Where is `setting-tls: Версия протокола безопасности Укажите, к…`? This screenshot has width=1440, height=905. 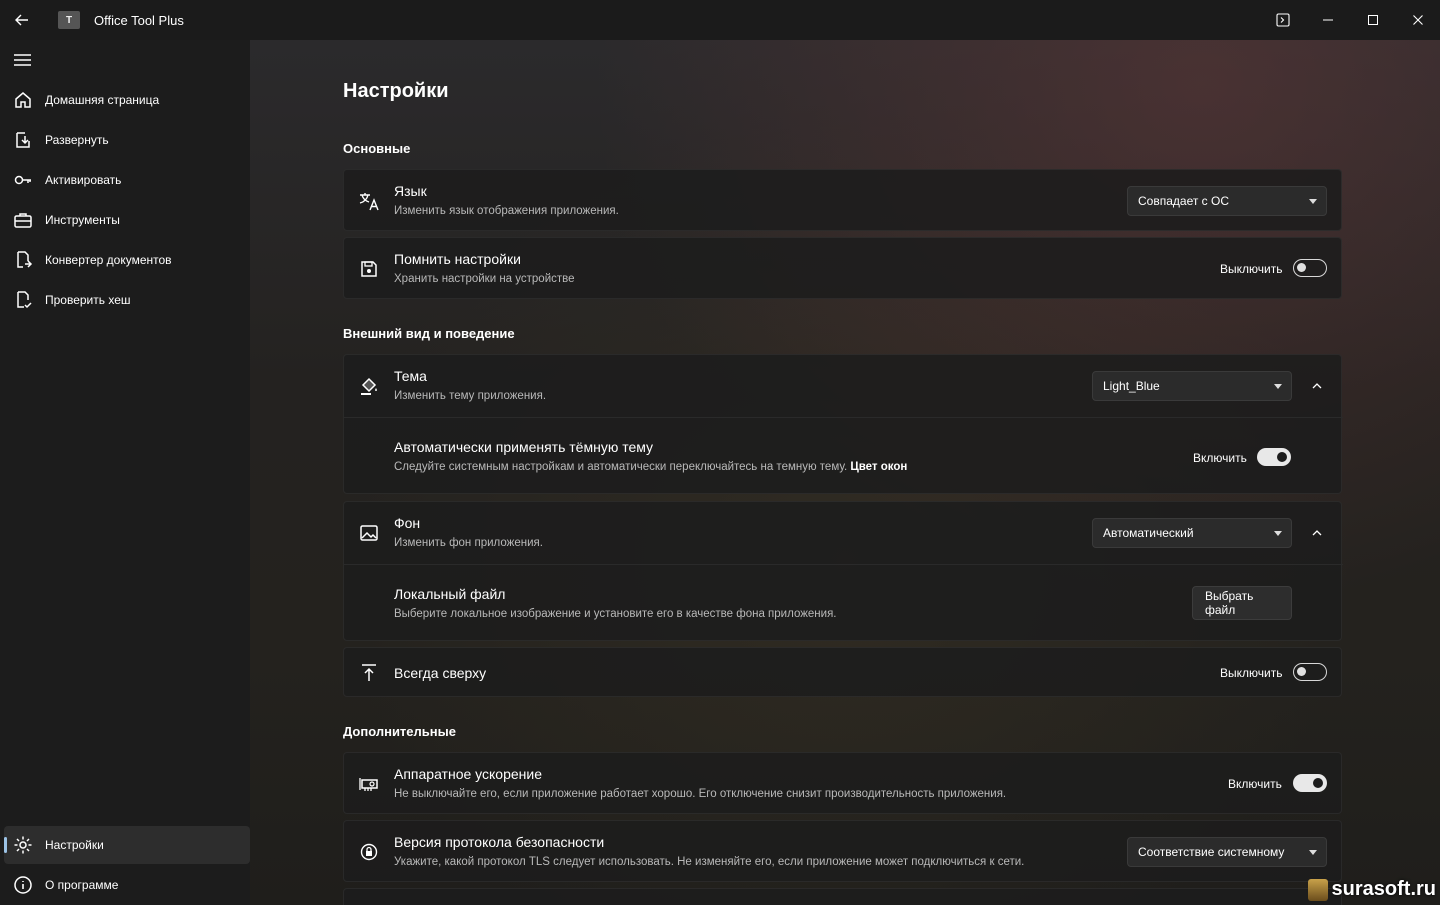
setting-tls: Версия протокола безопасности Укажите, к… is located at coordinates (842, 851).